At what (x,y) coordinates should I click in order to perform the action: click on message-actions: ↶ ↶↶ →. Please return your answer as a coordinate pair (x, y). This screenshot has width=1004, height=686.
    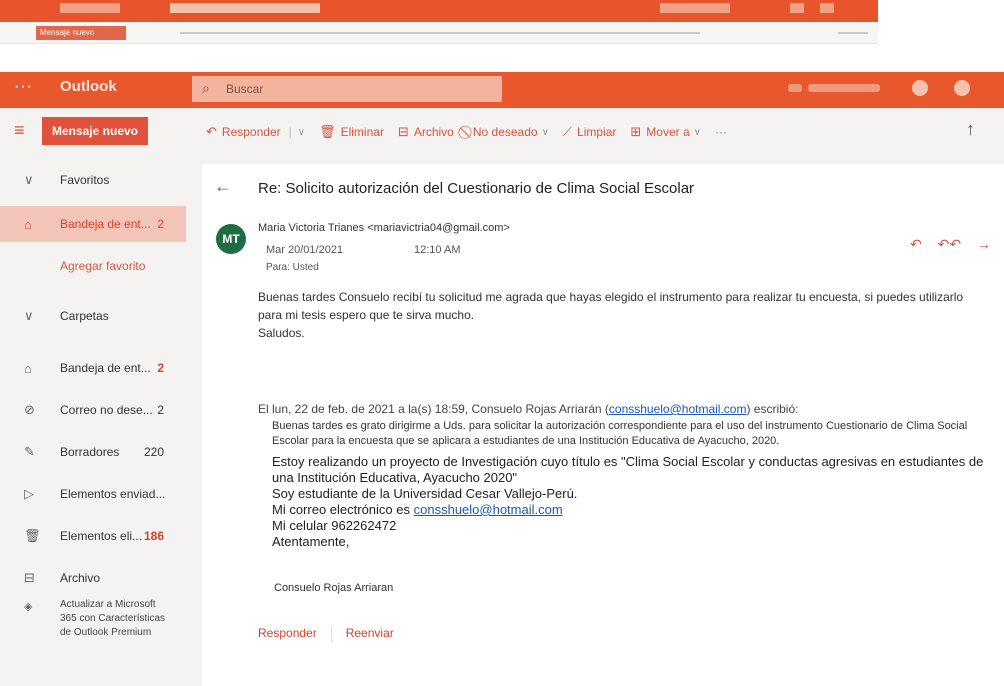
    Looking at the image, I should click on (956, 244).